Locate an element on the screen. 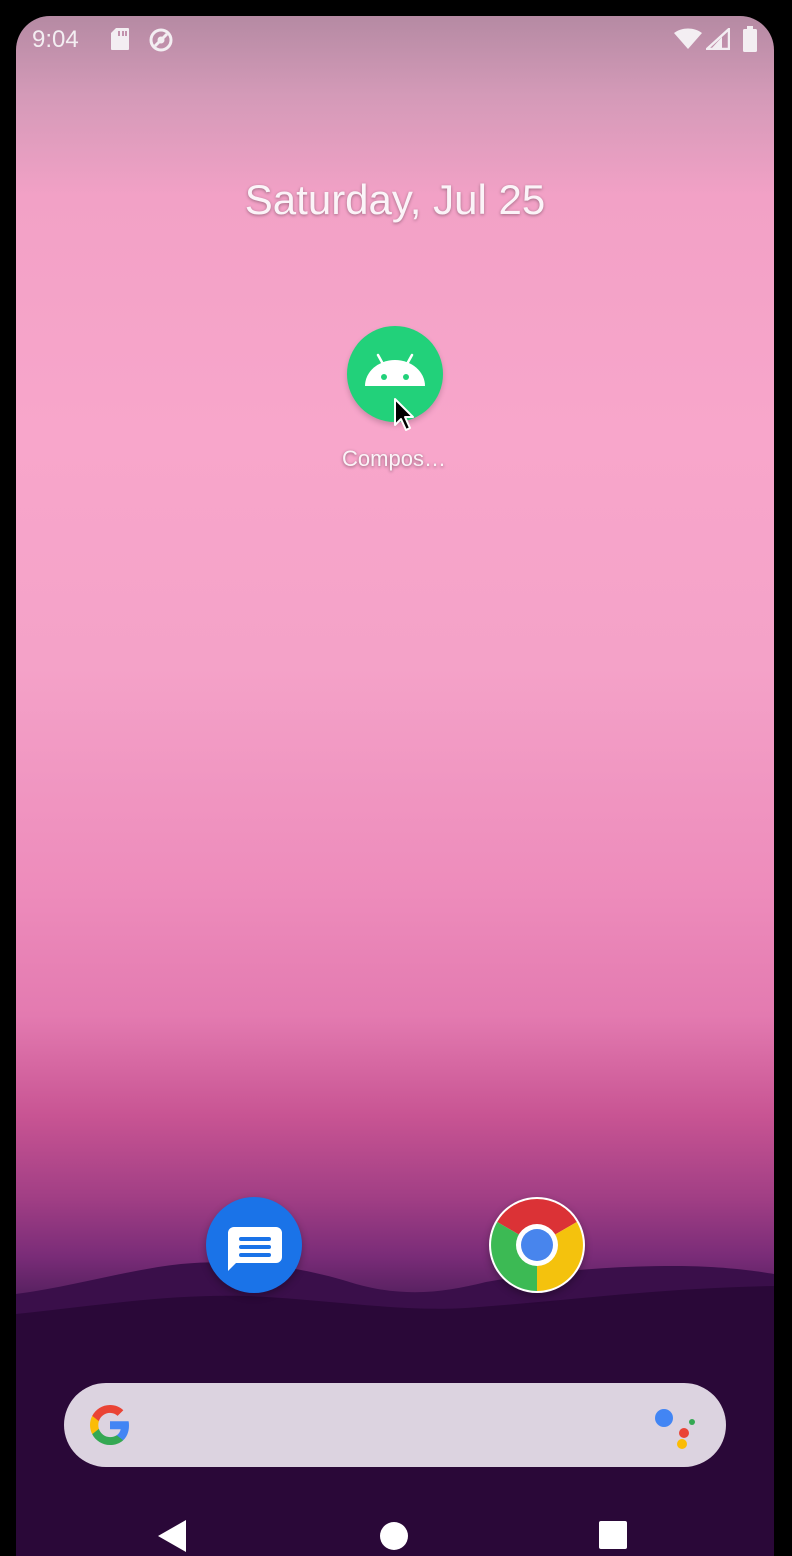 This screenshot has width=792, height=1556. google-search-bar is located at coordinates (395, 1425).